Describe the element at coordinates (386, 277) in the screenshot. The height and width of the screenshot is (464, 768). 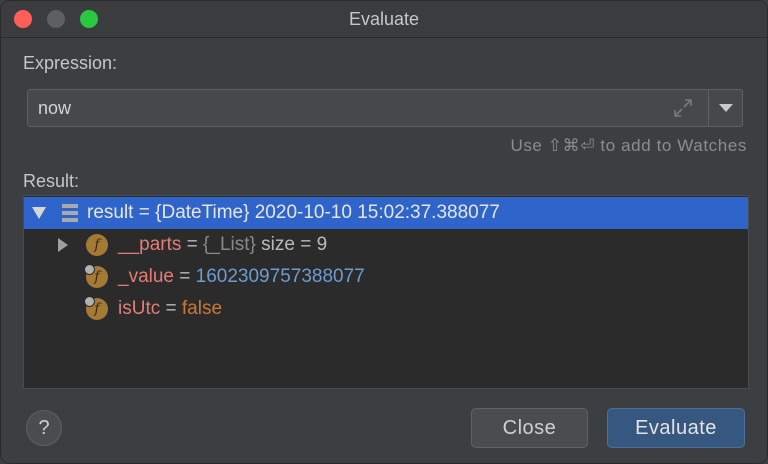
I see `tree-row-value: f _value = 1602309757388077` at that location.